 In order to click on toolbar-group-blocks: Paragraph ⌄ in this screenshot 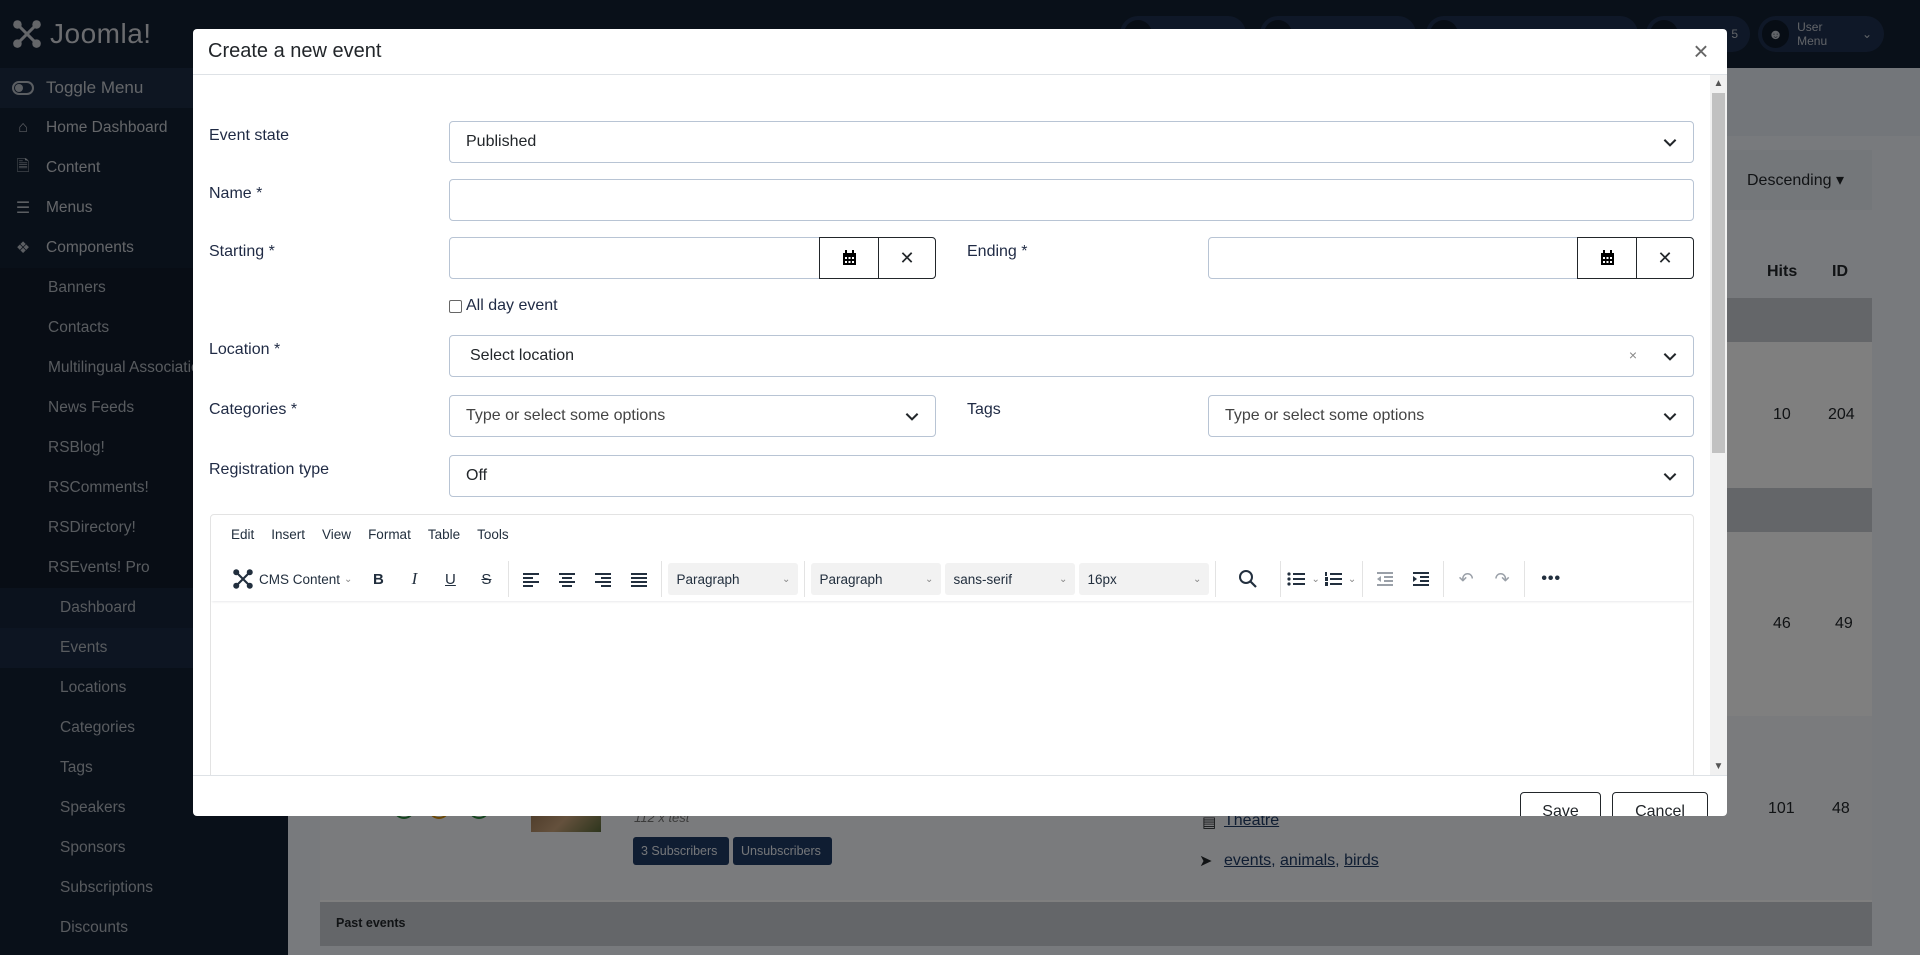, I will do `click(734, 579)`.